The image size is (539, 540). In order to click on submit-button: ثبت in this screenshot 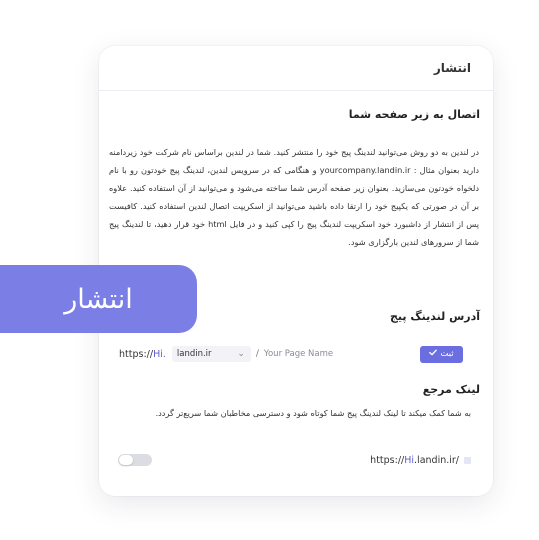, I will do `click(441, 354)`.